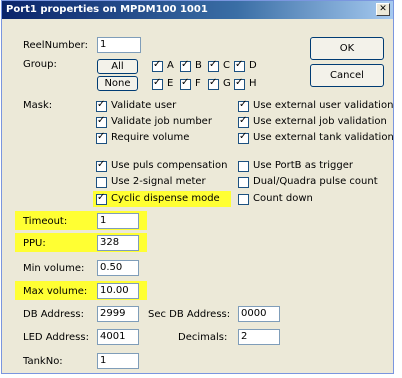 The image size is (402, 378). Describe the element at coordinates (40, 64) in the screenshot. I see `group-label: Group:` at that location.